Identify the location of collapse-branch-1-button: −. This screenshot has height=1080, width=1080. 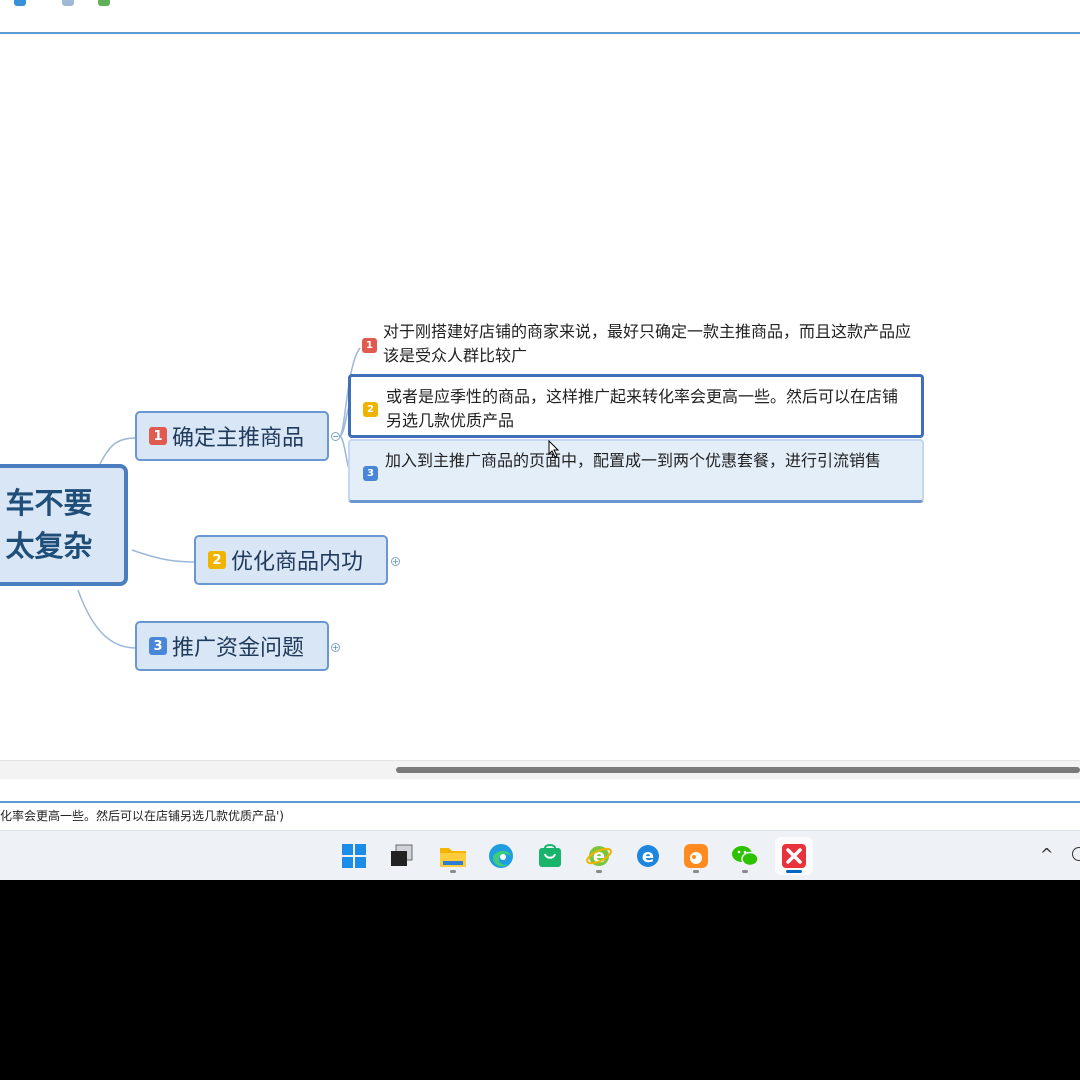
(335, 436).